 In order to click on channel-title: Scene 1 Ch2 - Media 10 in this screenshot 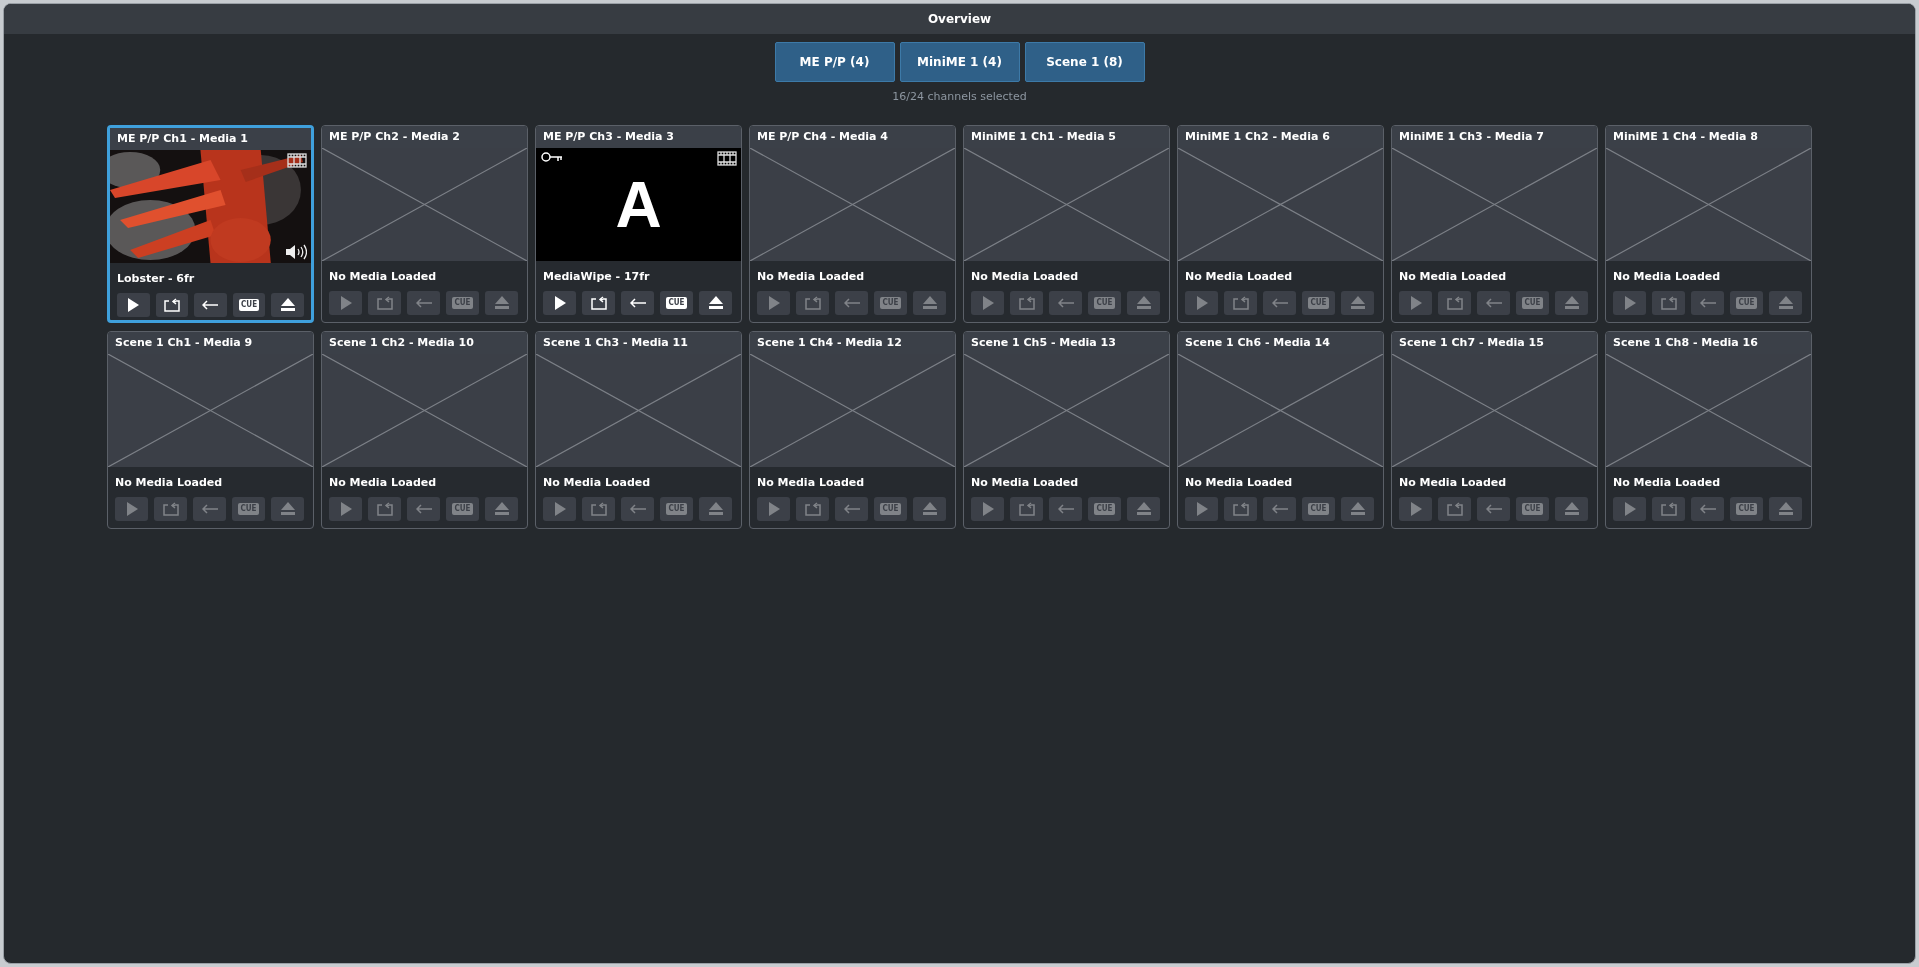, I will do `click(401, 342)`.